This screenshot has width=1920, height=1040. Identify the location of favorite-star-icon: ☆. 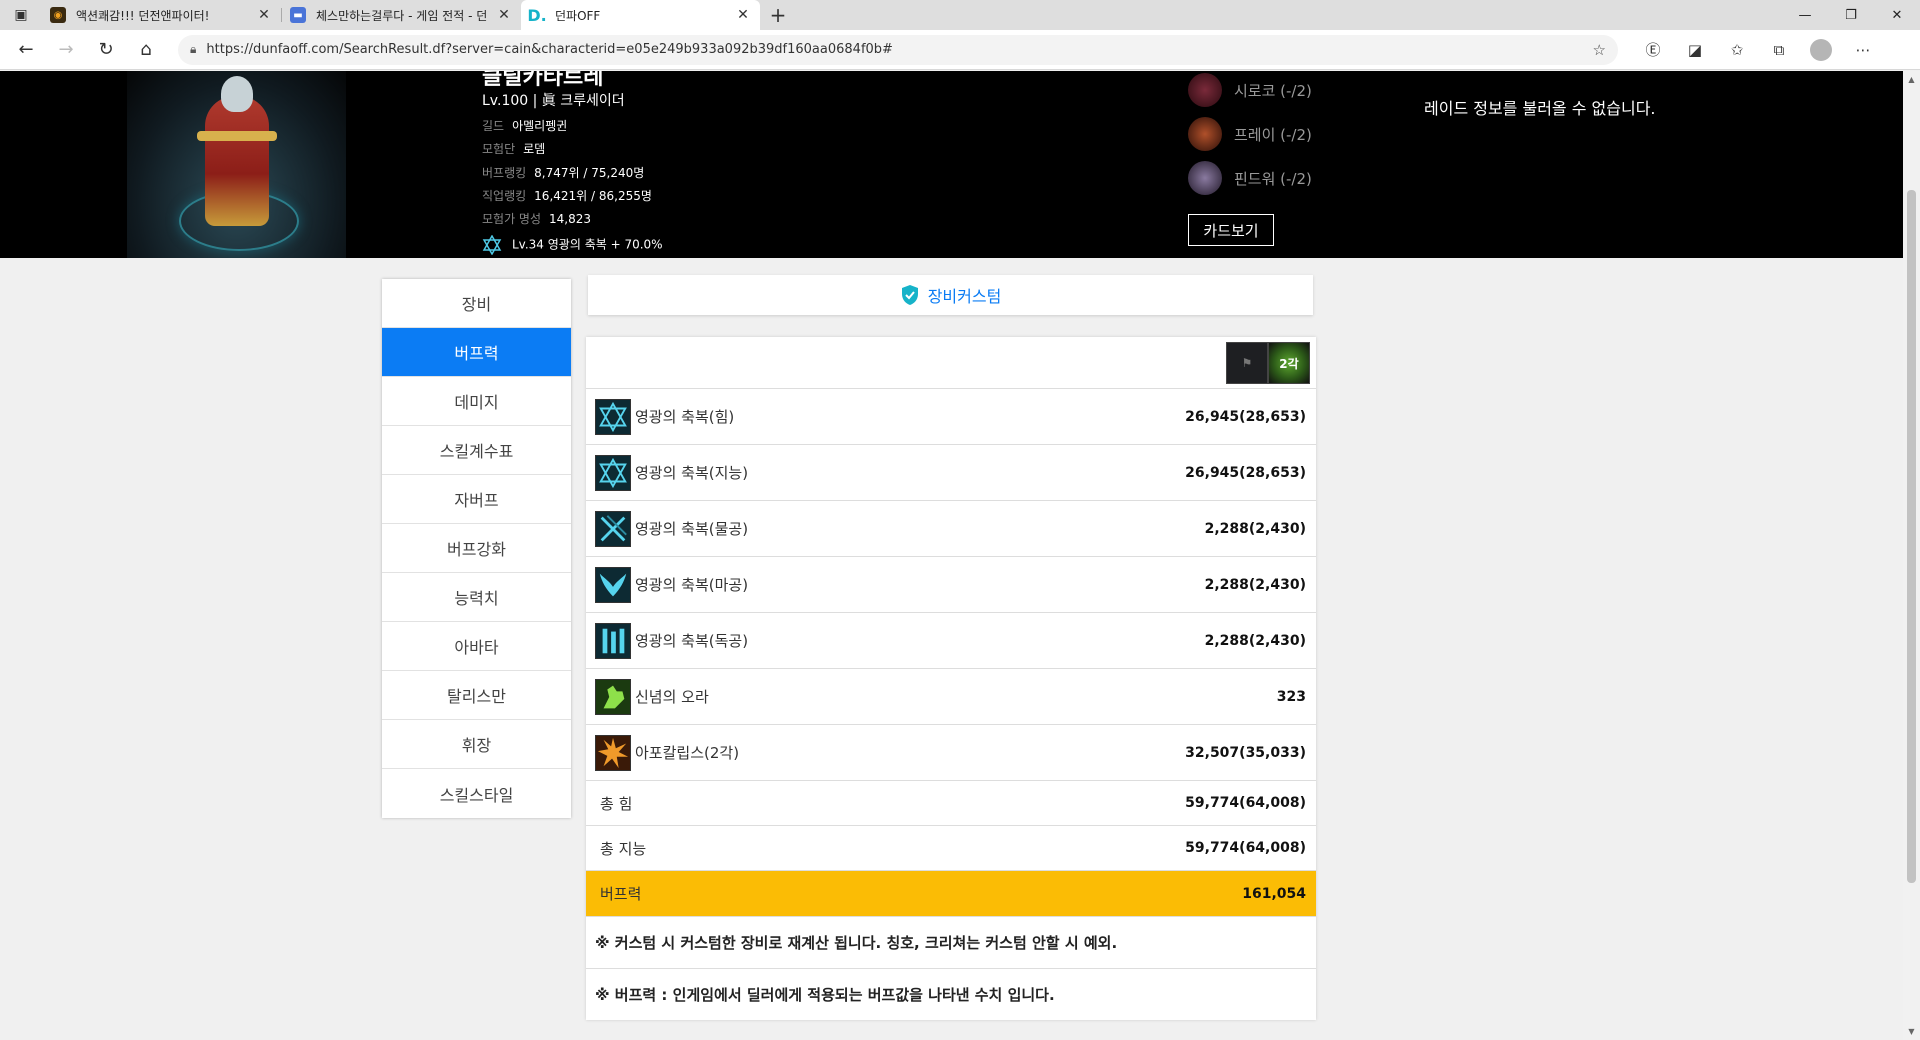
(1599, 50).